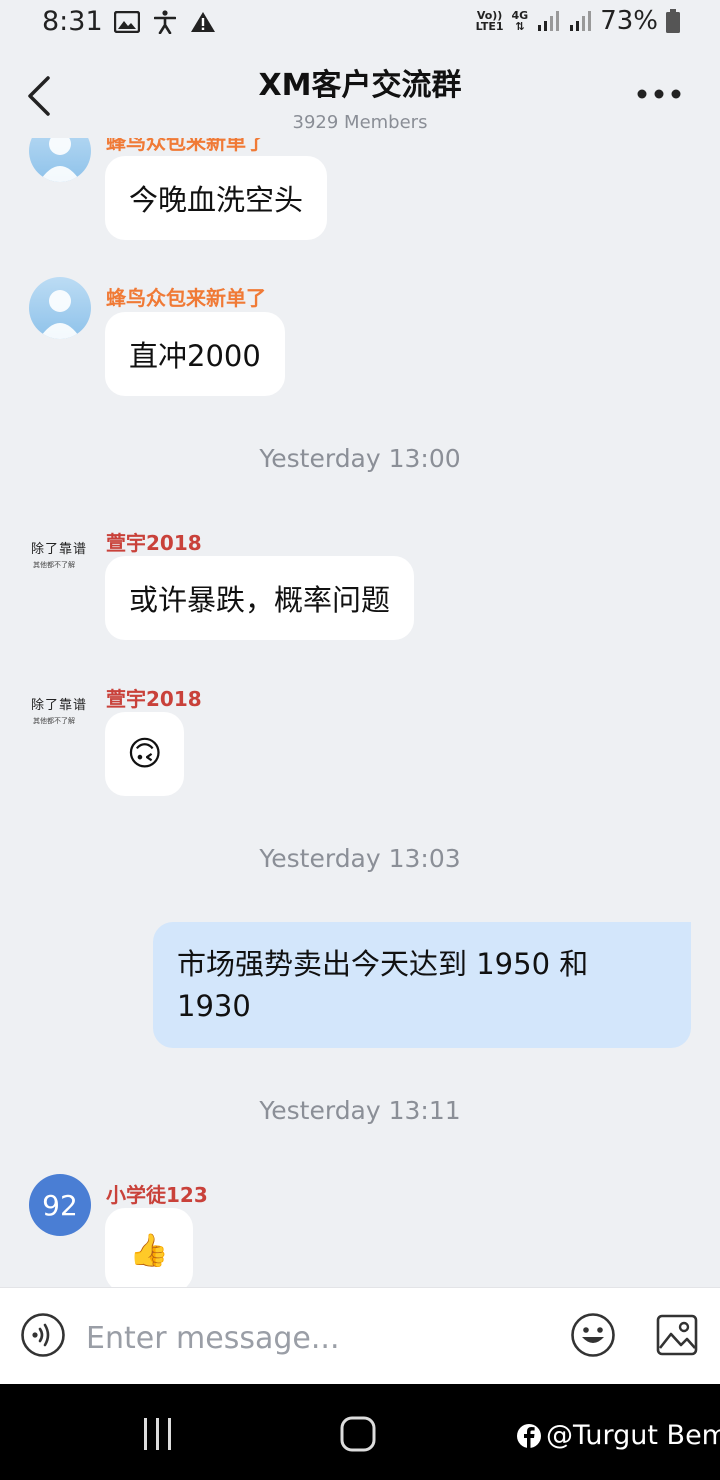  I want to click on gallery-notification-icon, so click(127, 22).